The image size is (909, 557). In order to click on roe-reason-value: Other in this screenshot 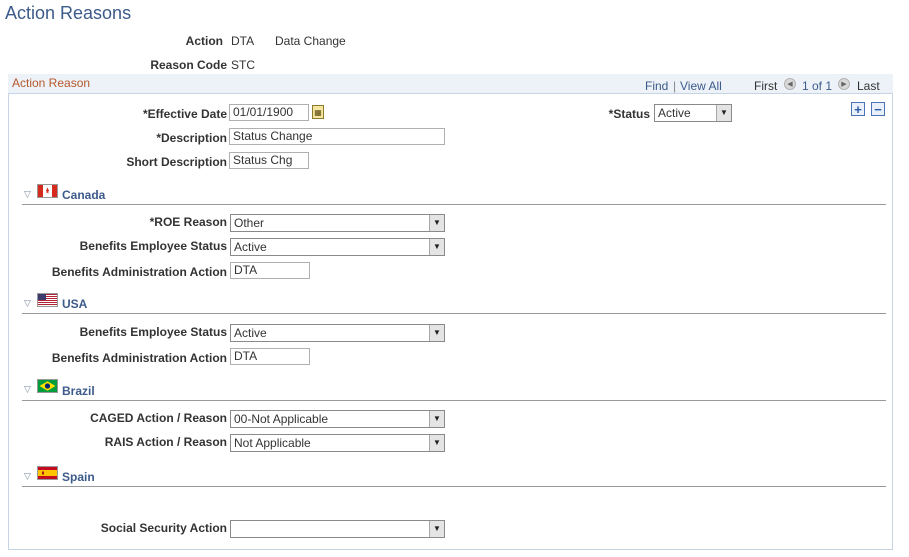, I will do `click(249, 223)`.